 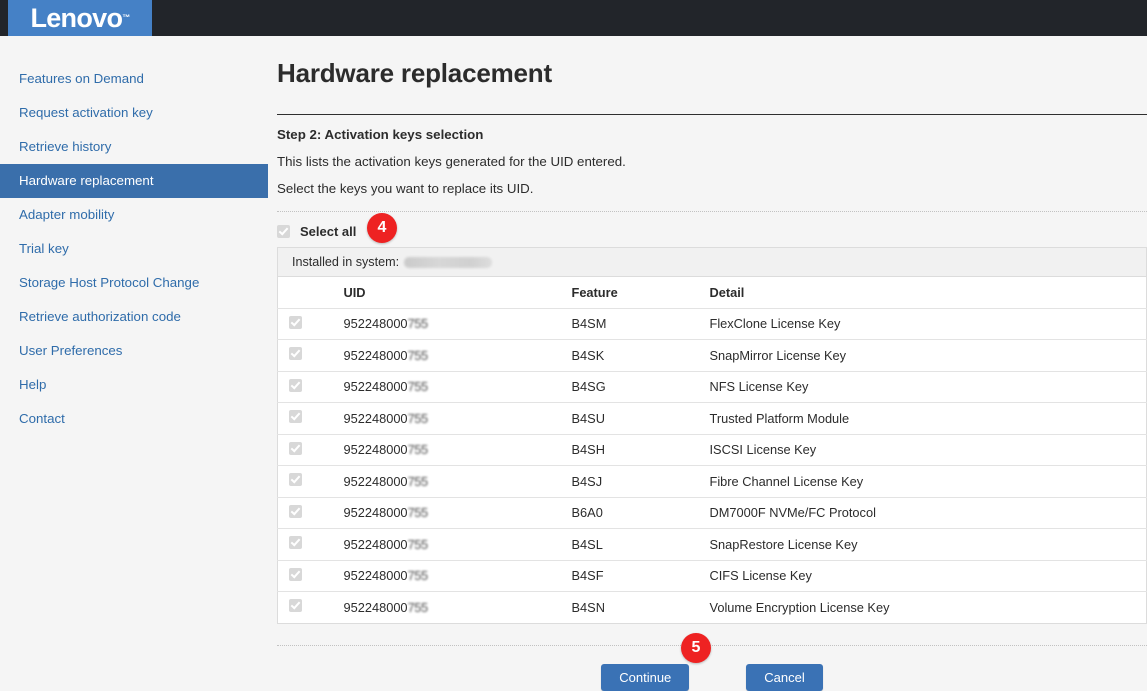 What do you see at coordinates (414, 73) in the screenshot?
I see `page-title: Hardware replacement` at bounding box center [414, 73].